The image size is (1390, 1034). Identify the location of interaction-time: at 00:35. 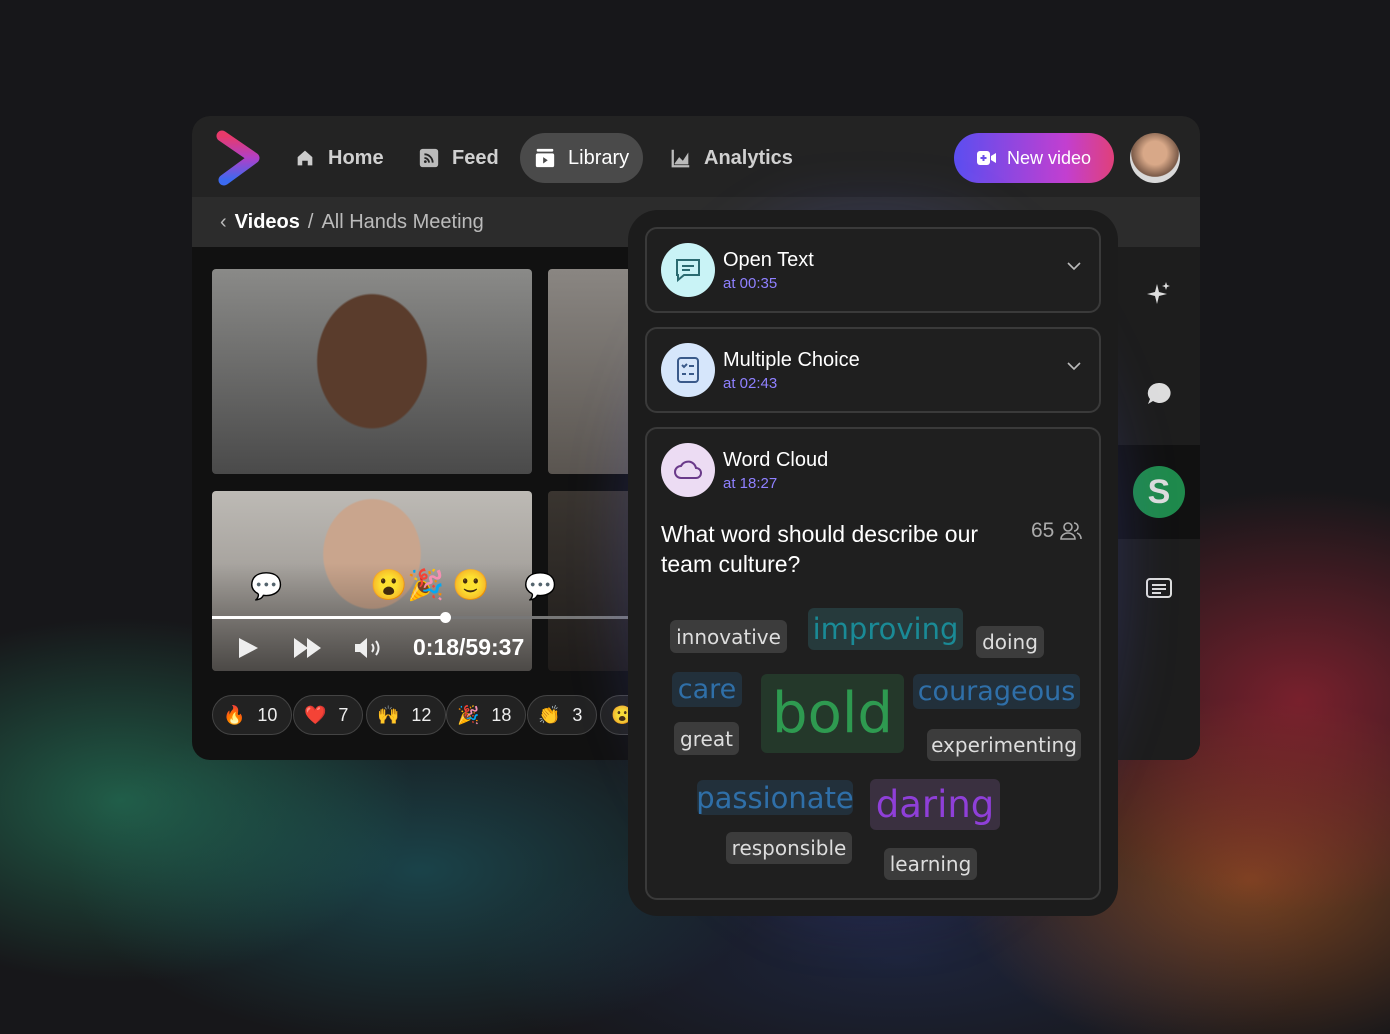
(750, 283).